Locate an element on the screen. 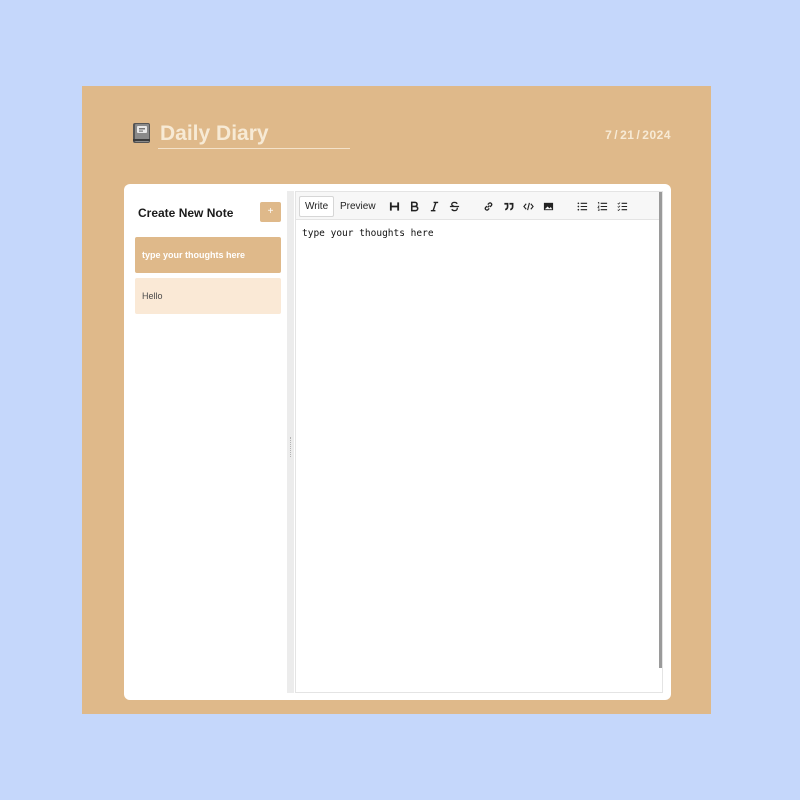 This screenshot has width=800, height=800. task-list-icon is located at coordinates (622, 206).